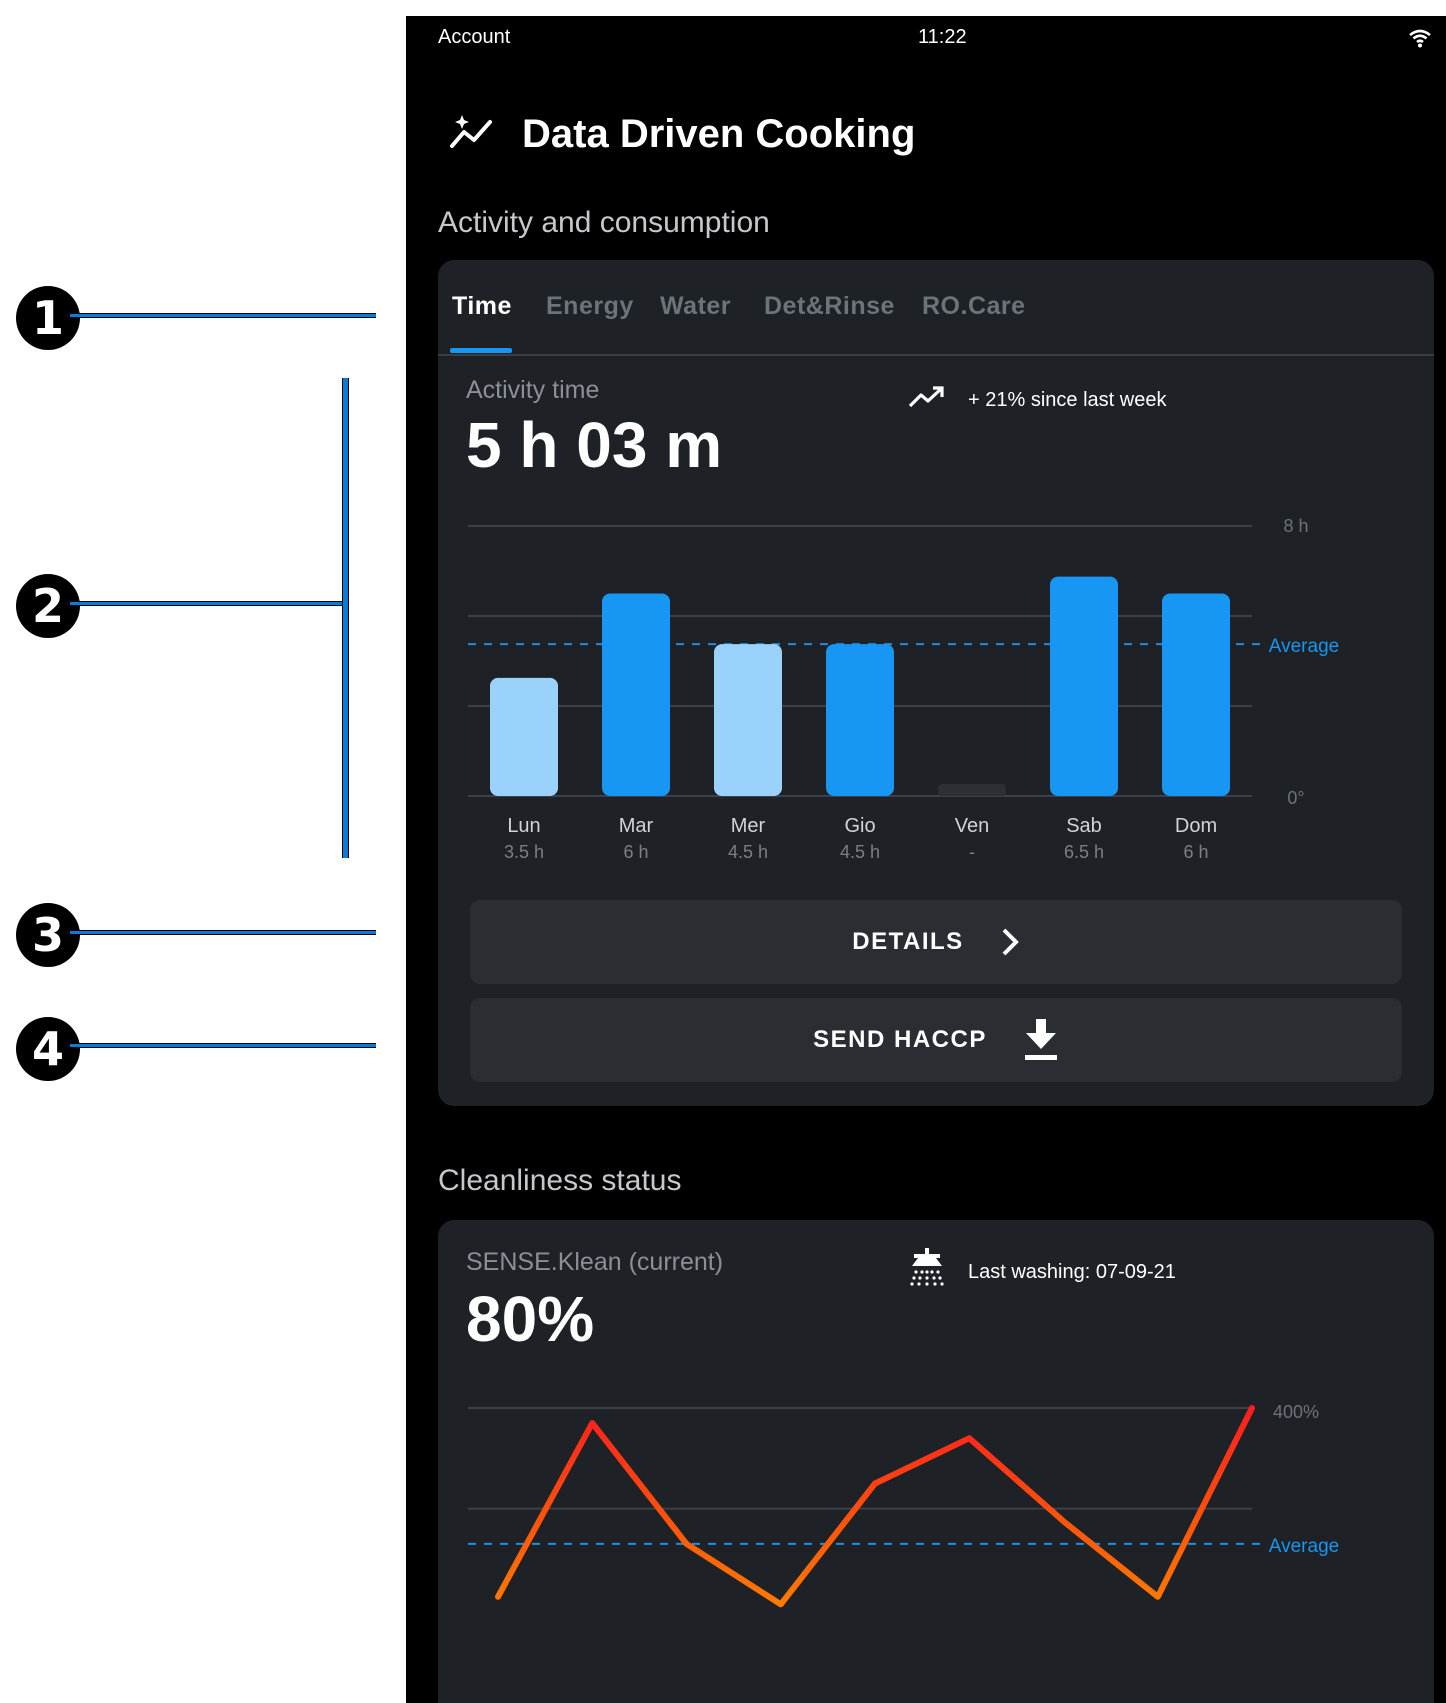  What do you see at coordinates (524, 736) in the screenshot?
I see `bar-lun` at bounding box center [524, 736].